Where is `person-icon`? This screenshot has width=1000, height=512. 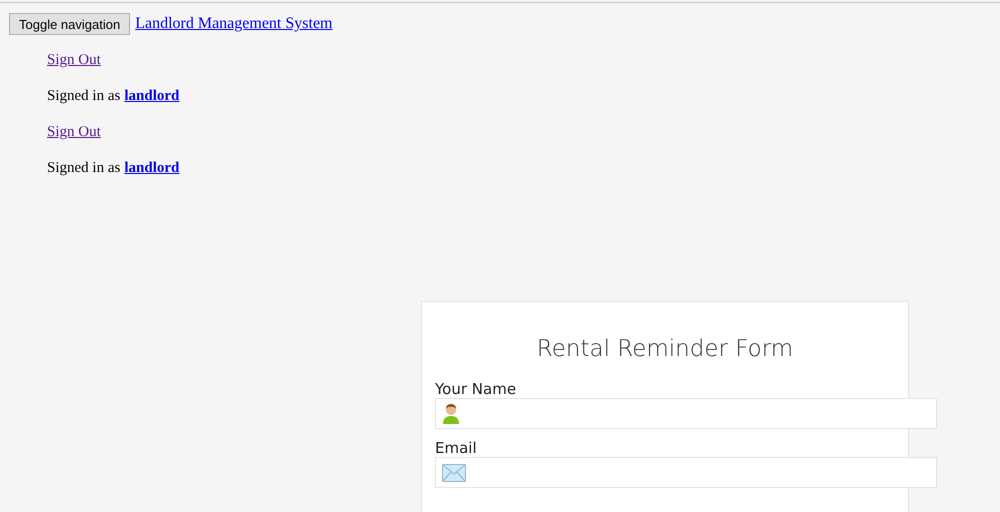
person-icon is located at coordinates (451, 413).